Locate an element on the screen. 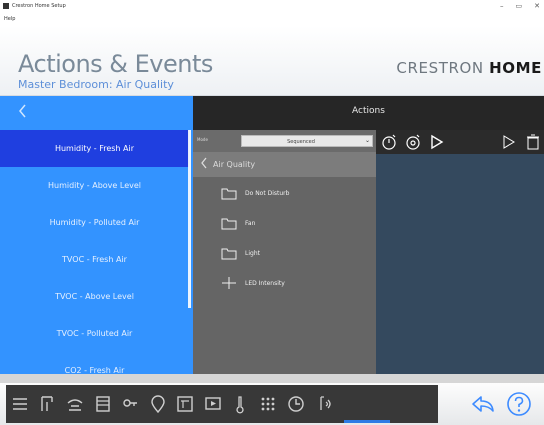  location-icon is located at coordinates (158, 404).